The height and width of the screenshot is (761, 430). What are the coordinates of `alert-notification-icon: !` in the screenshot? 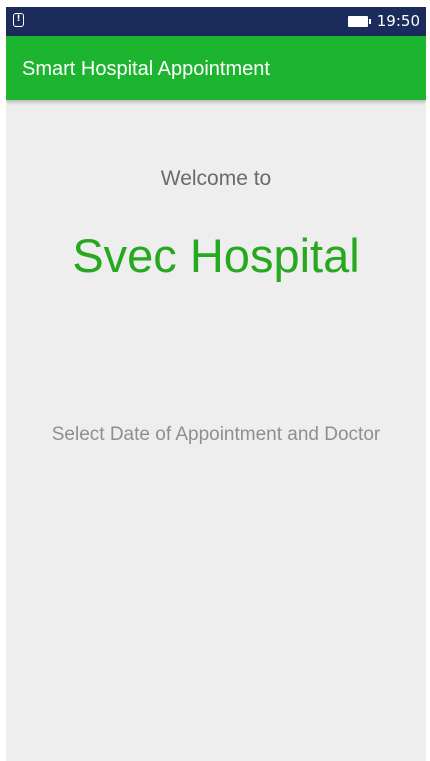 It's located at (18, 20).